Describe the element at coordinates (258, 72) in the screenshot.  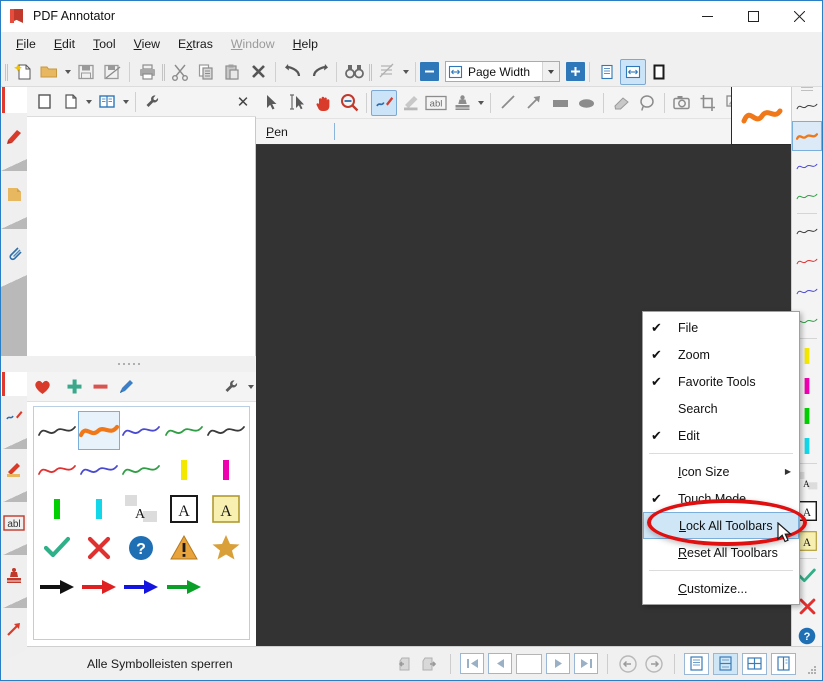
I see `delete-button` at that location.